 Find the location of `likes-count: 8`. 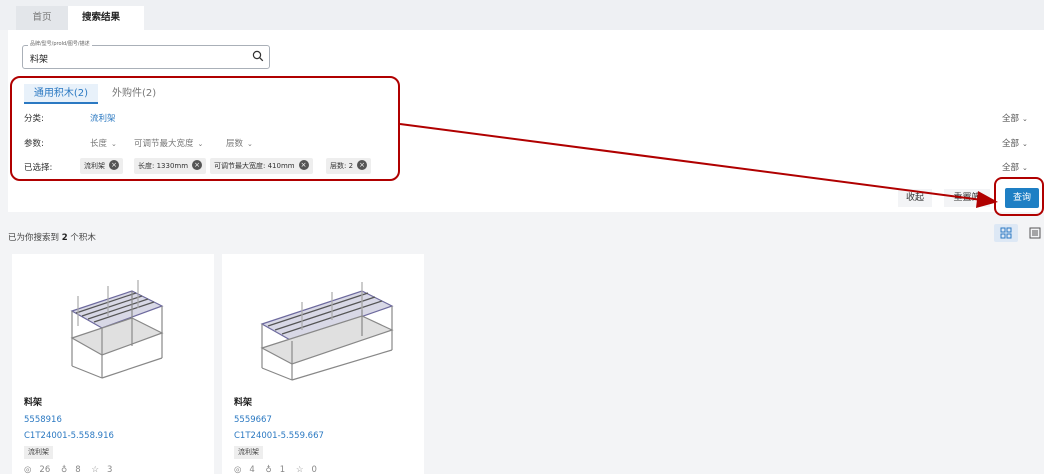

likes-count: 8 is located at coordinates (78, 469).